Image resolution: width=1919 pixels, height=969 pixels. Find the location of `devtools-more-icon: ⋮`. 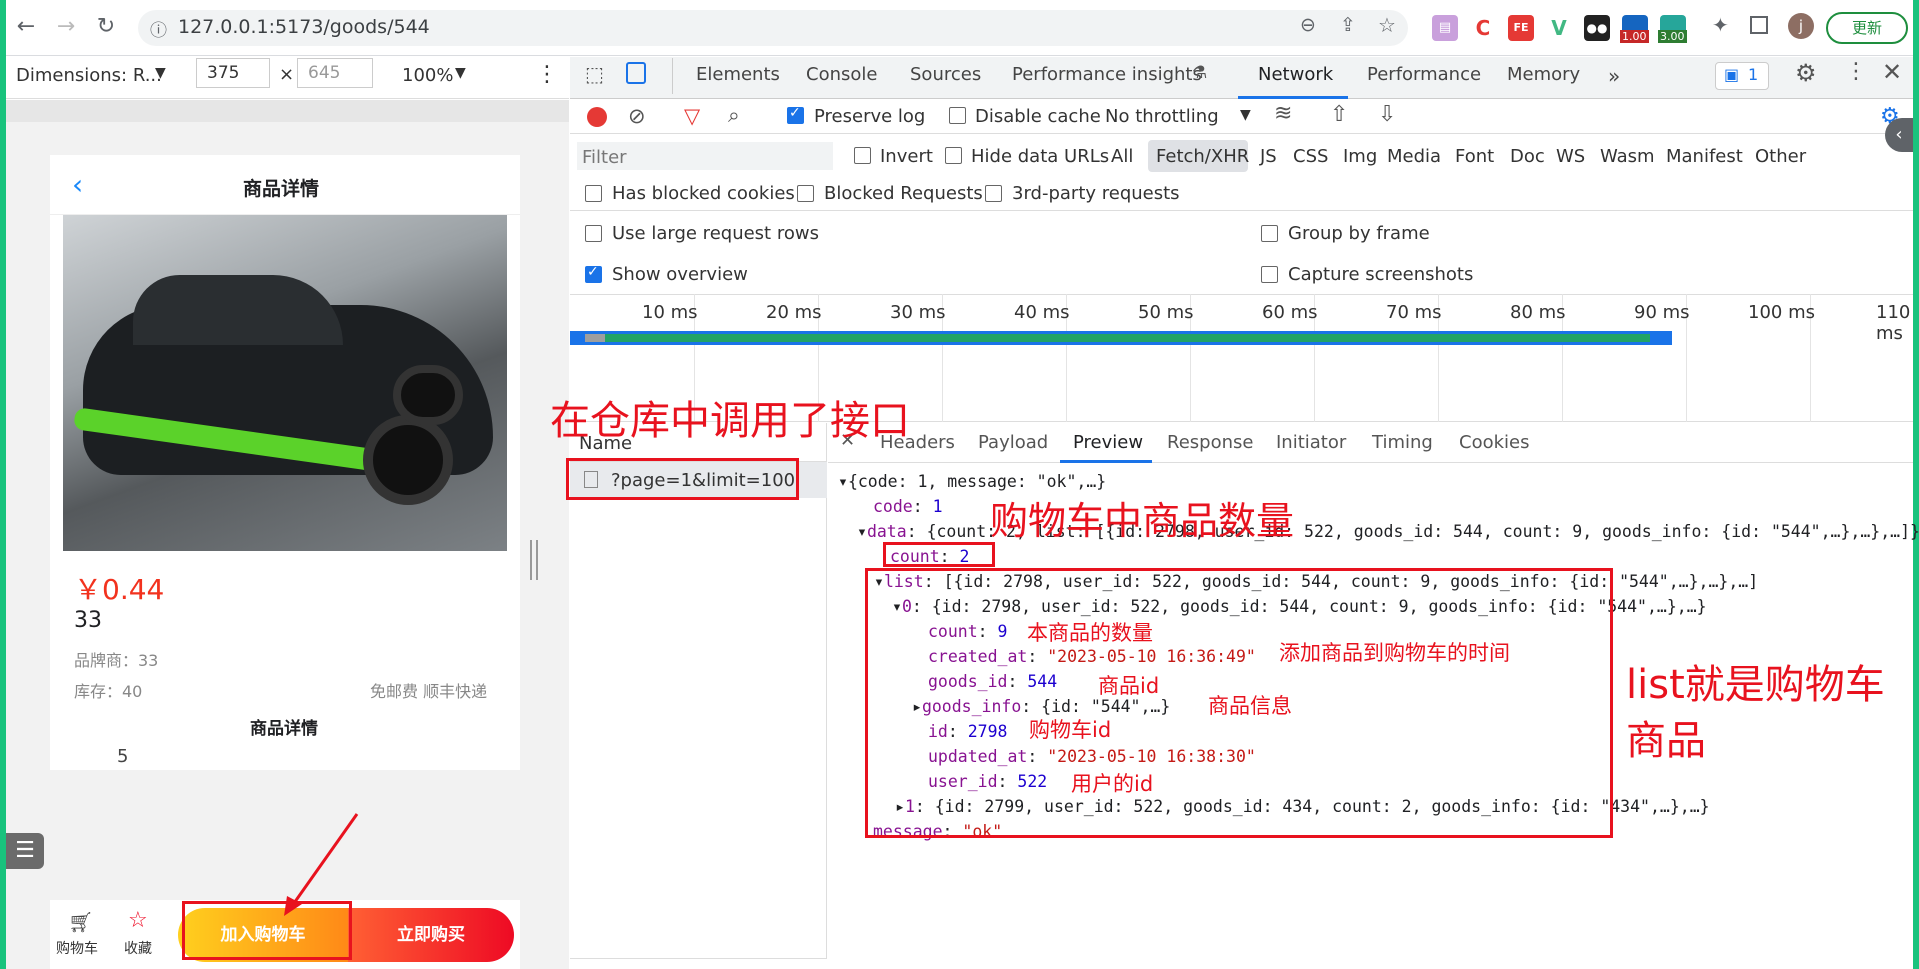

devtools-more-icon: ⋮ is located at coordinates (1856, 71).